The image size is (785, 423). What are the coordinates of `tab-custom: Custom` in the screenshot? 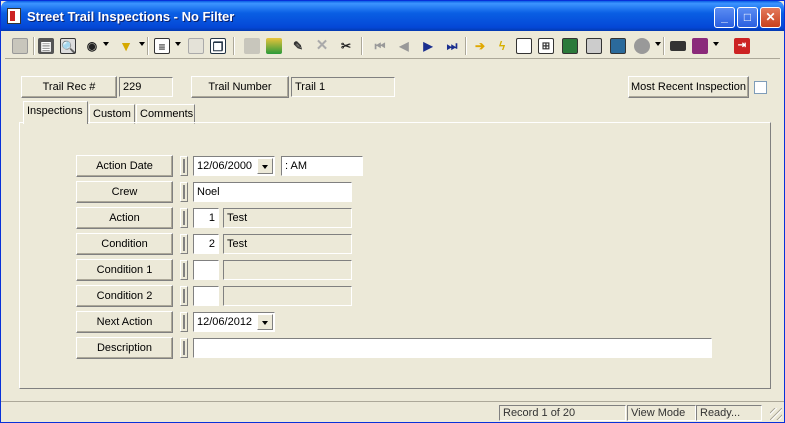 It's located at (112, 114).